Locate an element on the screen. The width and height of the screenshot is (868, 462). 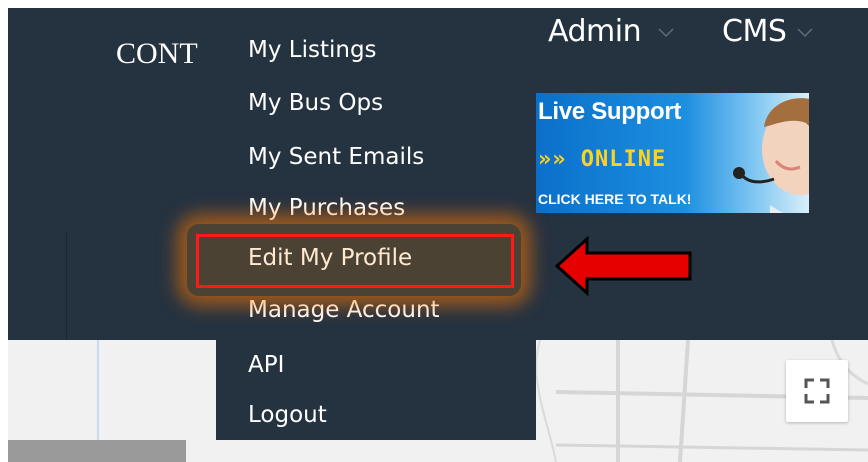
chevrons-icon: »» is located at coordinates (559, 159).